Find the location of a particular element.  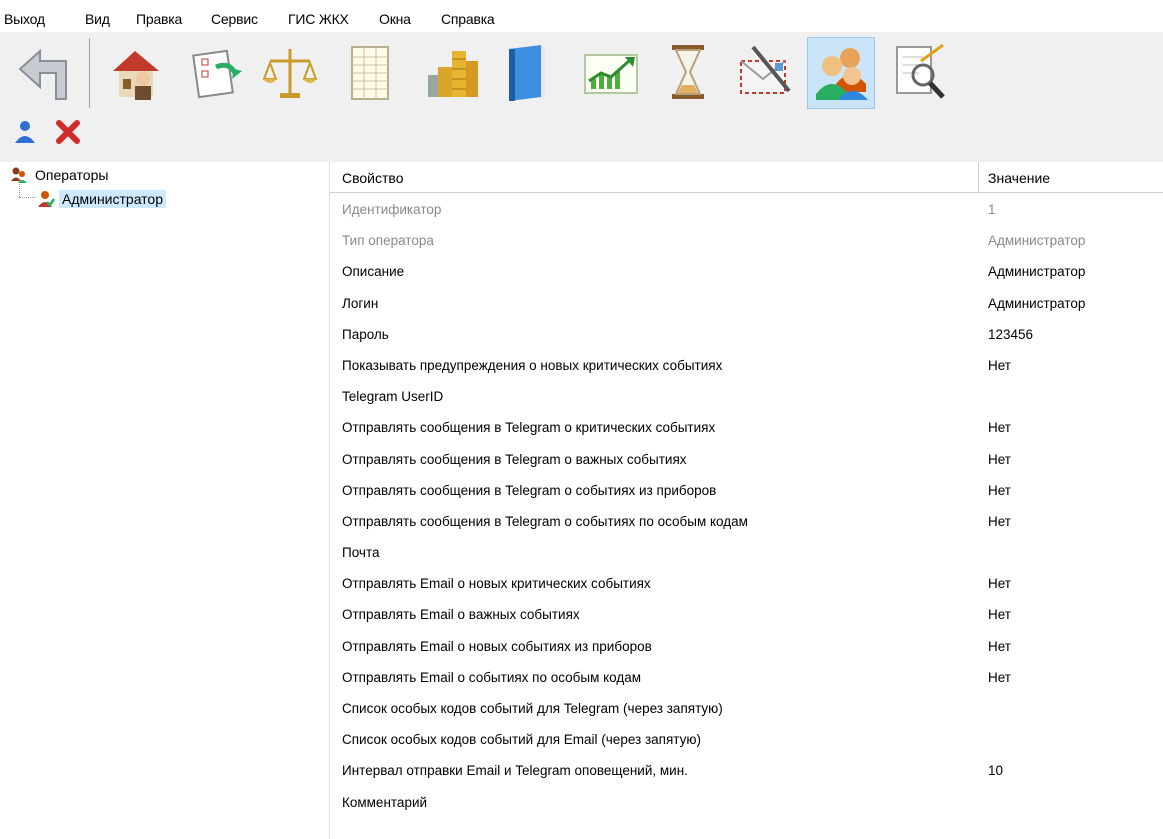

property-value: 123456 is located at coordinates (1010, 335).